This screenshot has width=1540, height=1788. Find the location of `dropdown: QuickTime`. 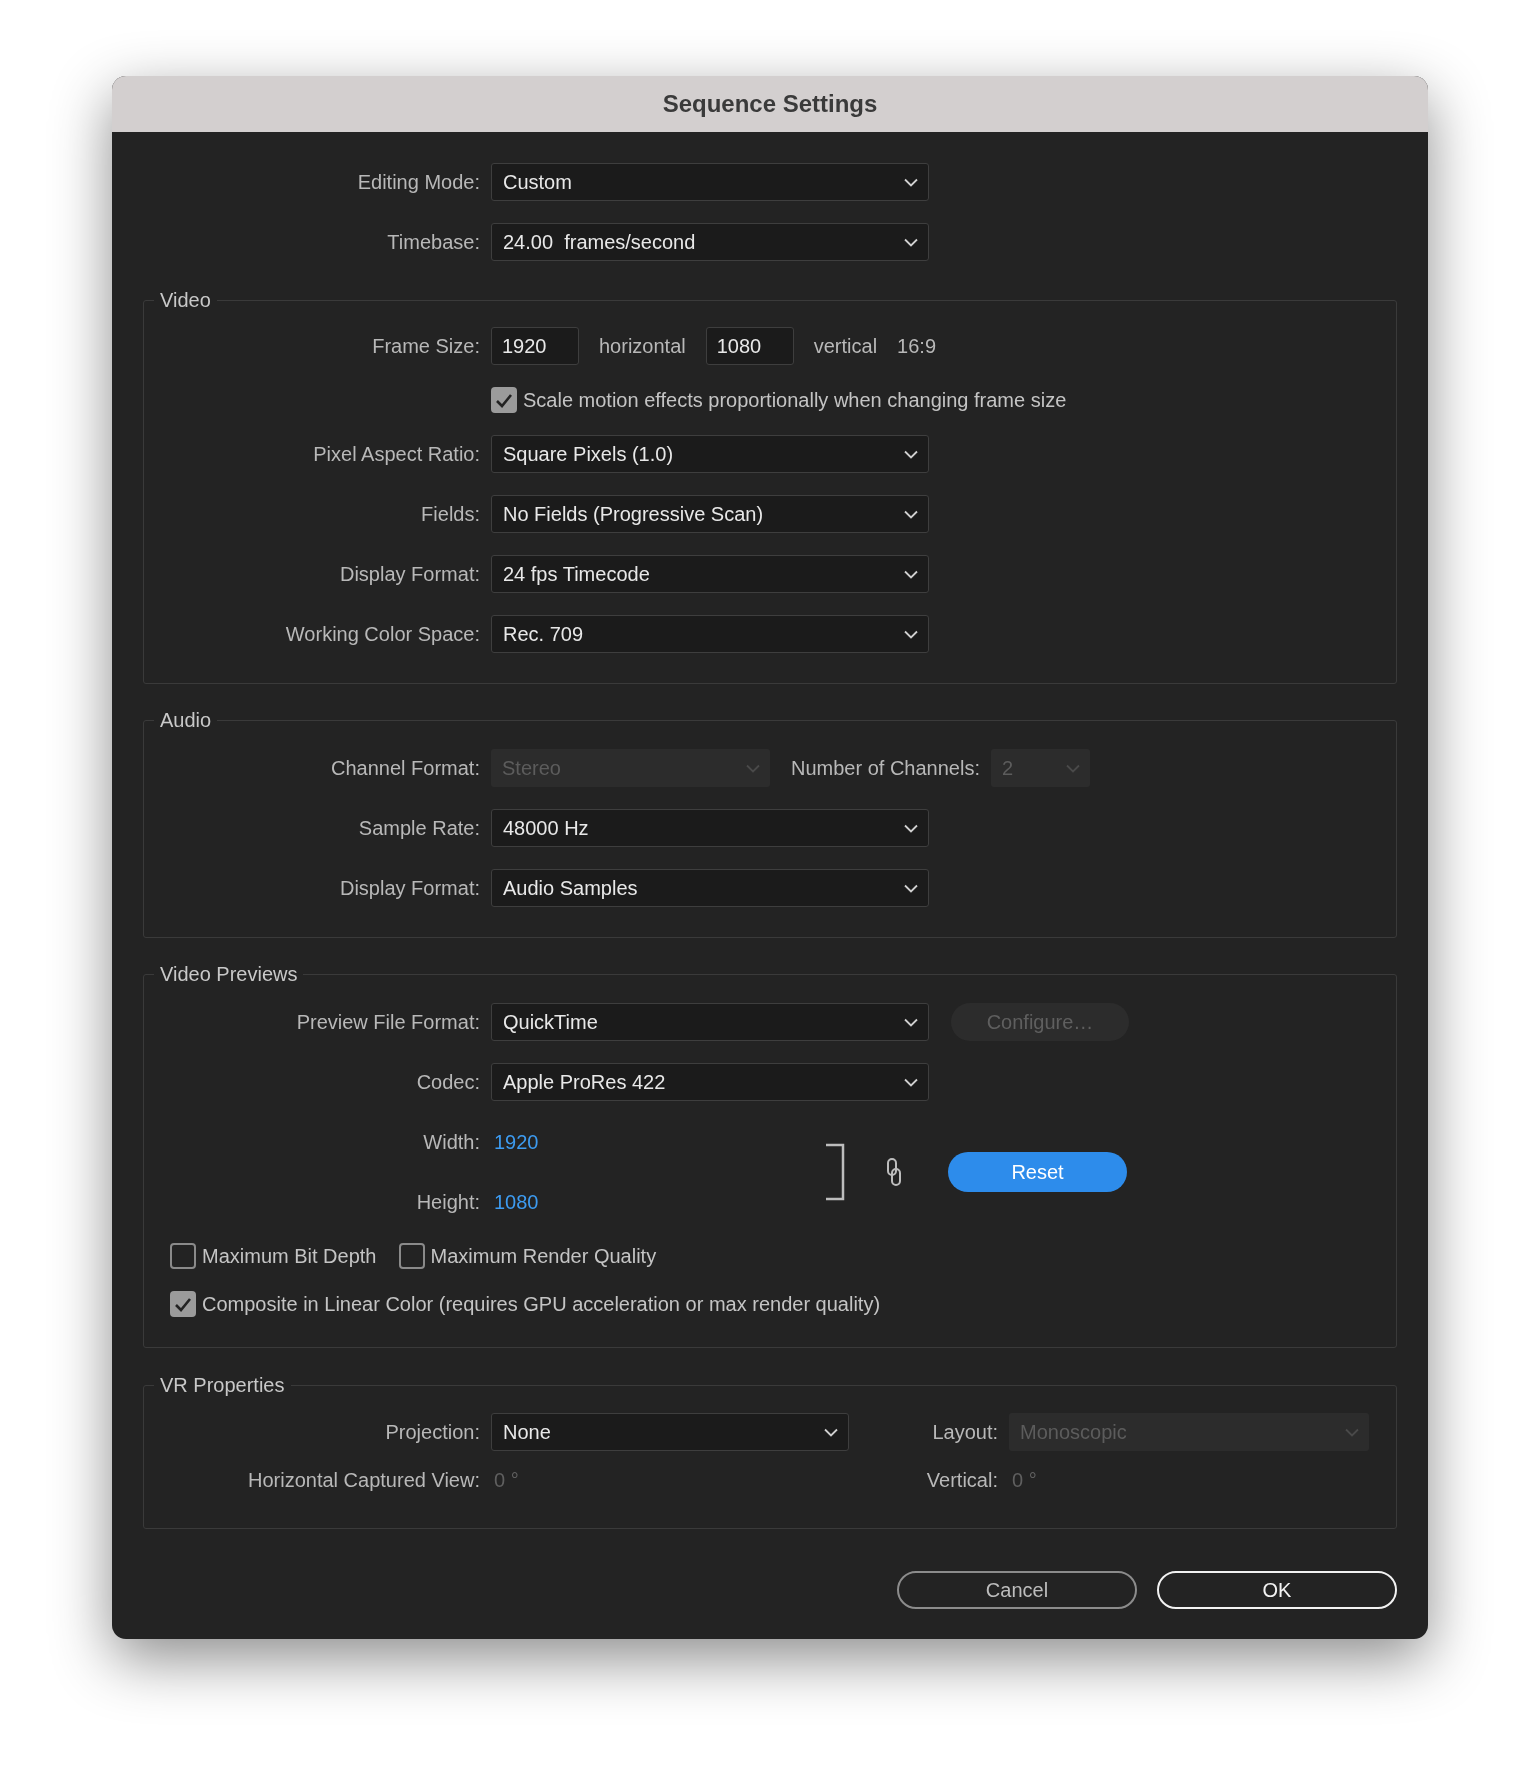

dropdown: QuickTime is located at coordinates (710, 1022).